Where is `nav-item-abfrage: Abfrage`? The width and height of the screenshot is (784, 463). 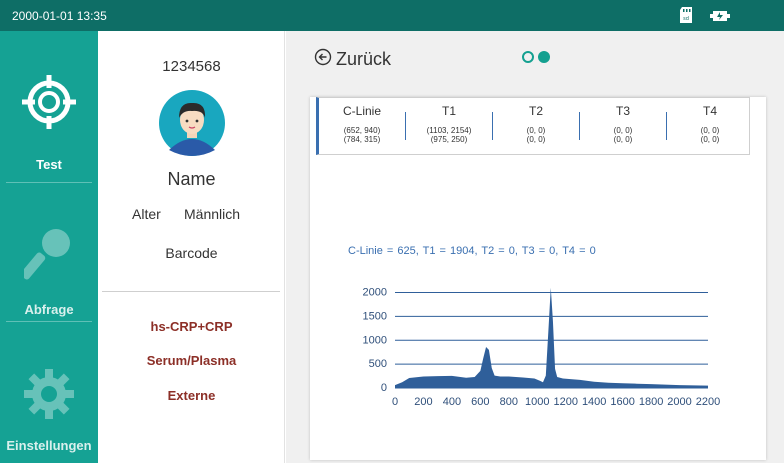 nav-item-abfrage: Abfrage is located at coordinates (49, 253).